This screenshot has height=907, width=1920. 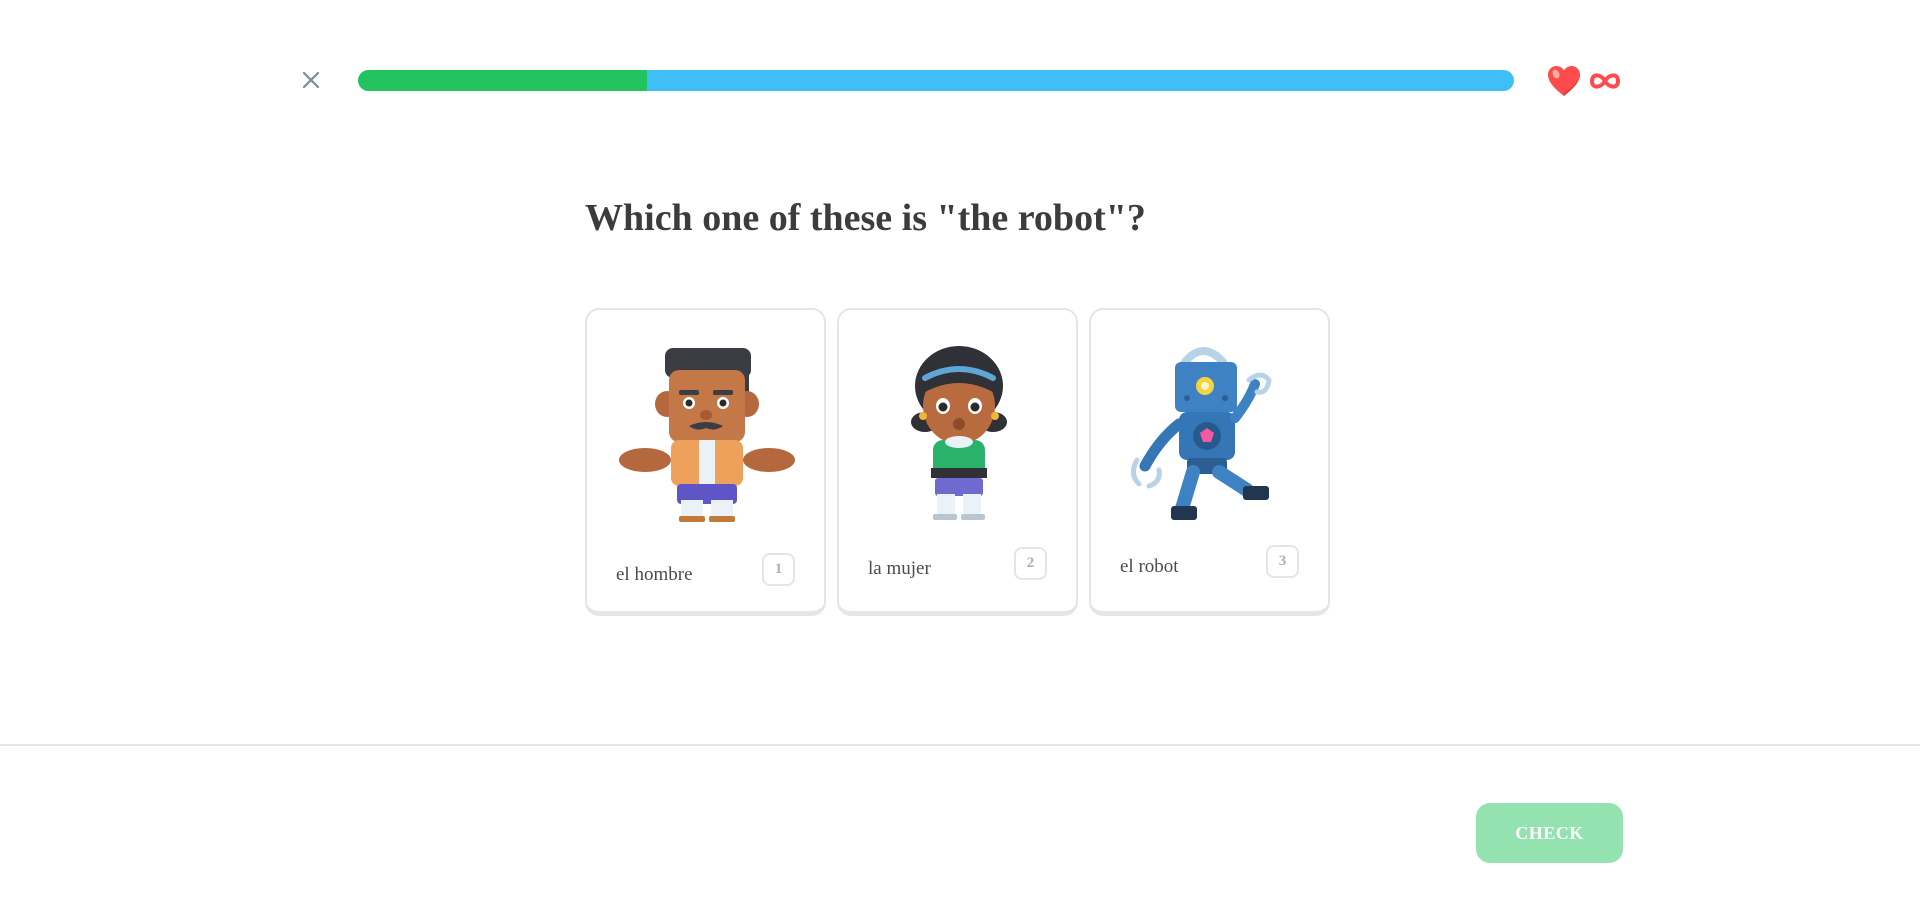 I want to click on close-icon, so click(x=311, y=80).